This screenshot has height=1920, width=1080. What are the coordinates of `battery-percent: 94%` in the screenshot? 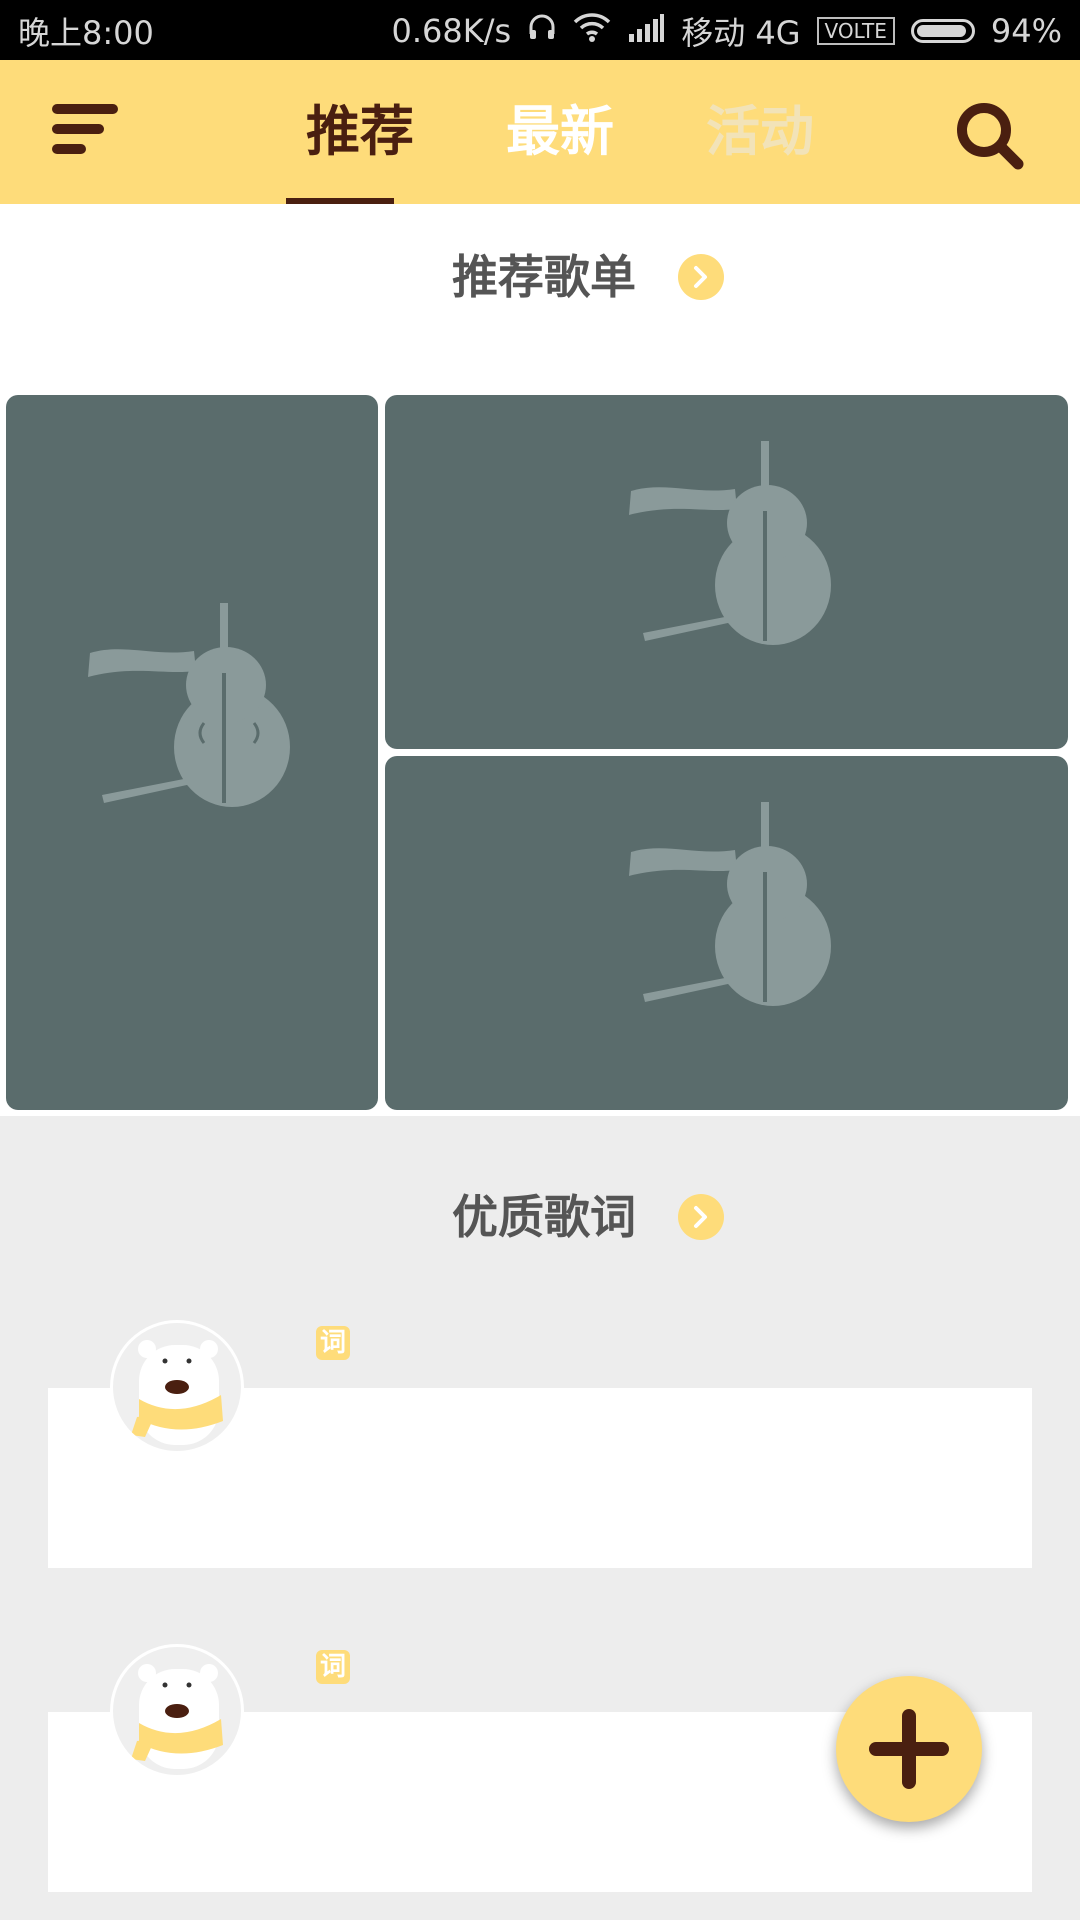 It's located at (1026, 31).